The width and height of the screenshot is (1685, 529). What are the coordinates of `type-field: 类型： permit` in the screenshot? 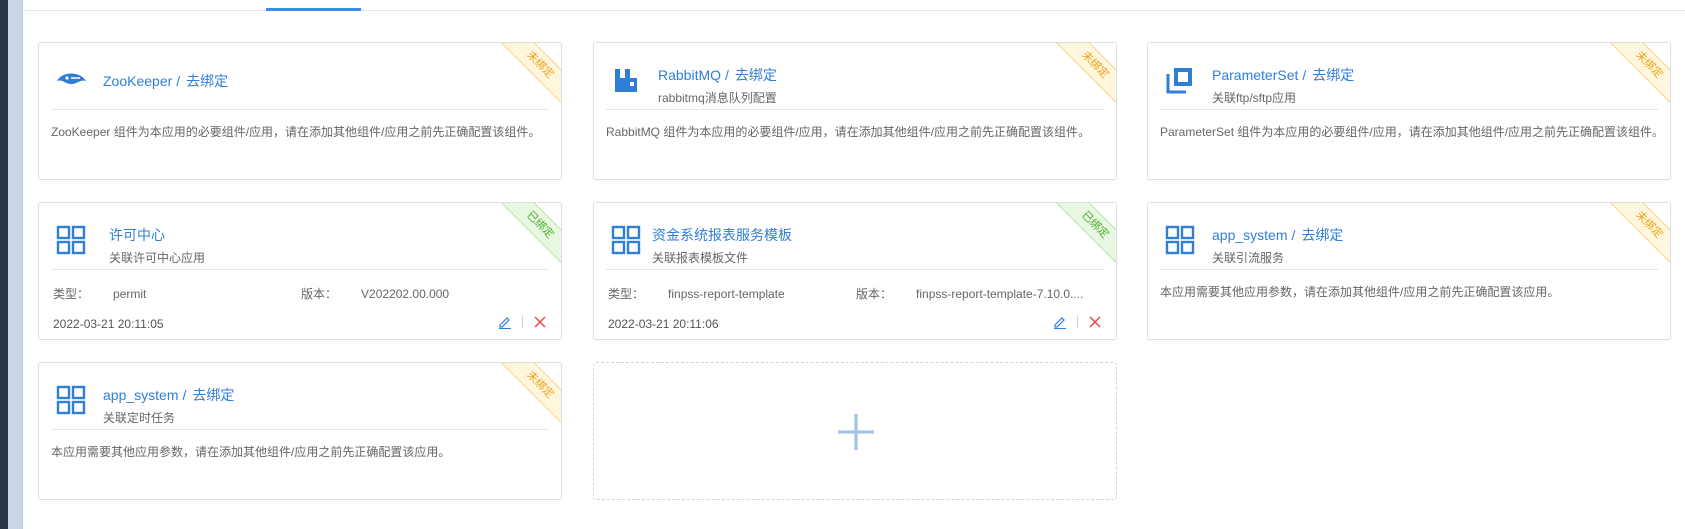 It's located at (99, 293).